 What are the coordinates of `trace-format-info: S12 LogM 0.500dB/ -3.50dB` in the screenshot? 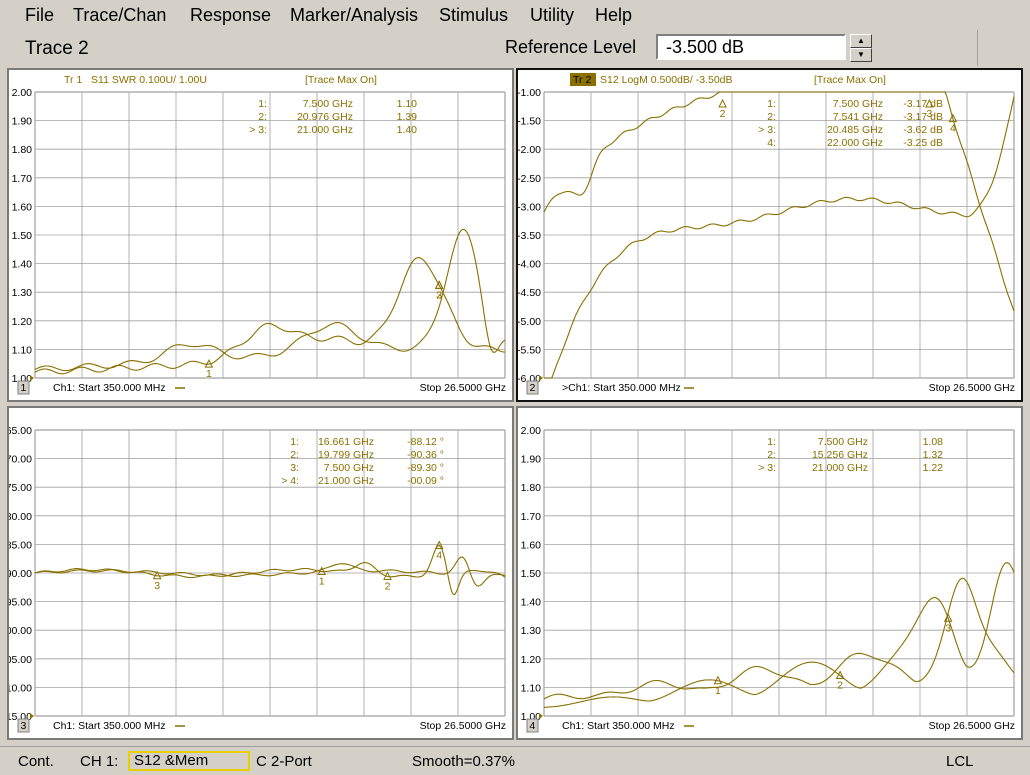 It's located at (666, 80).